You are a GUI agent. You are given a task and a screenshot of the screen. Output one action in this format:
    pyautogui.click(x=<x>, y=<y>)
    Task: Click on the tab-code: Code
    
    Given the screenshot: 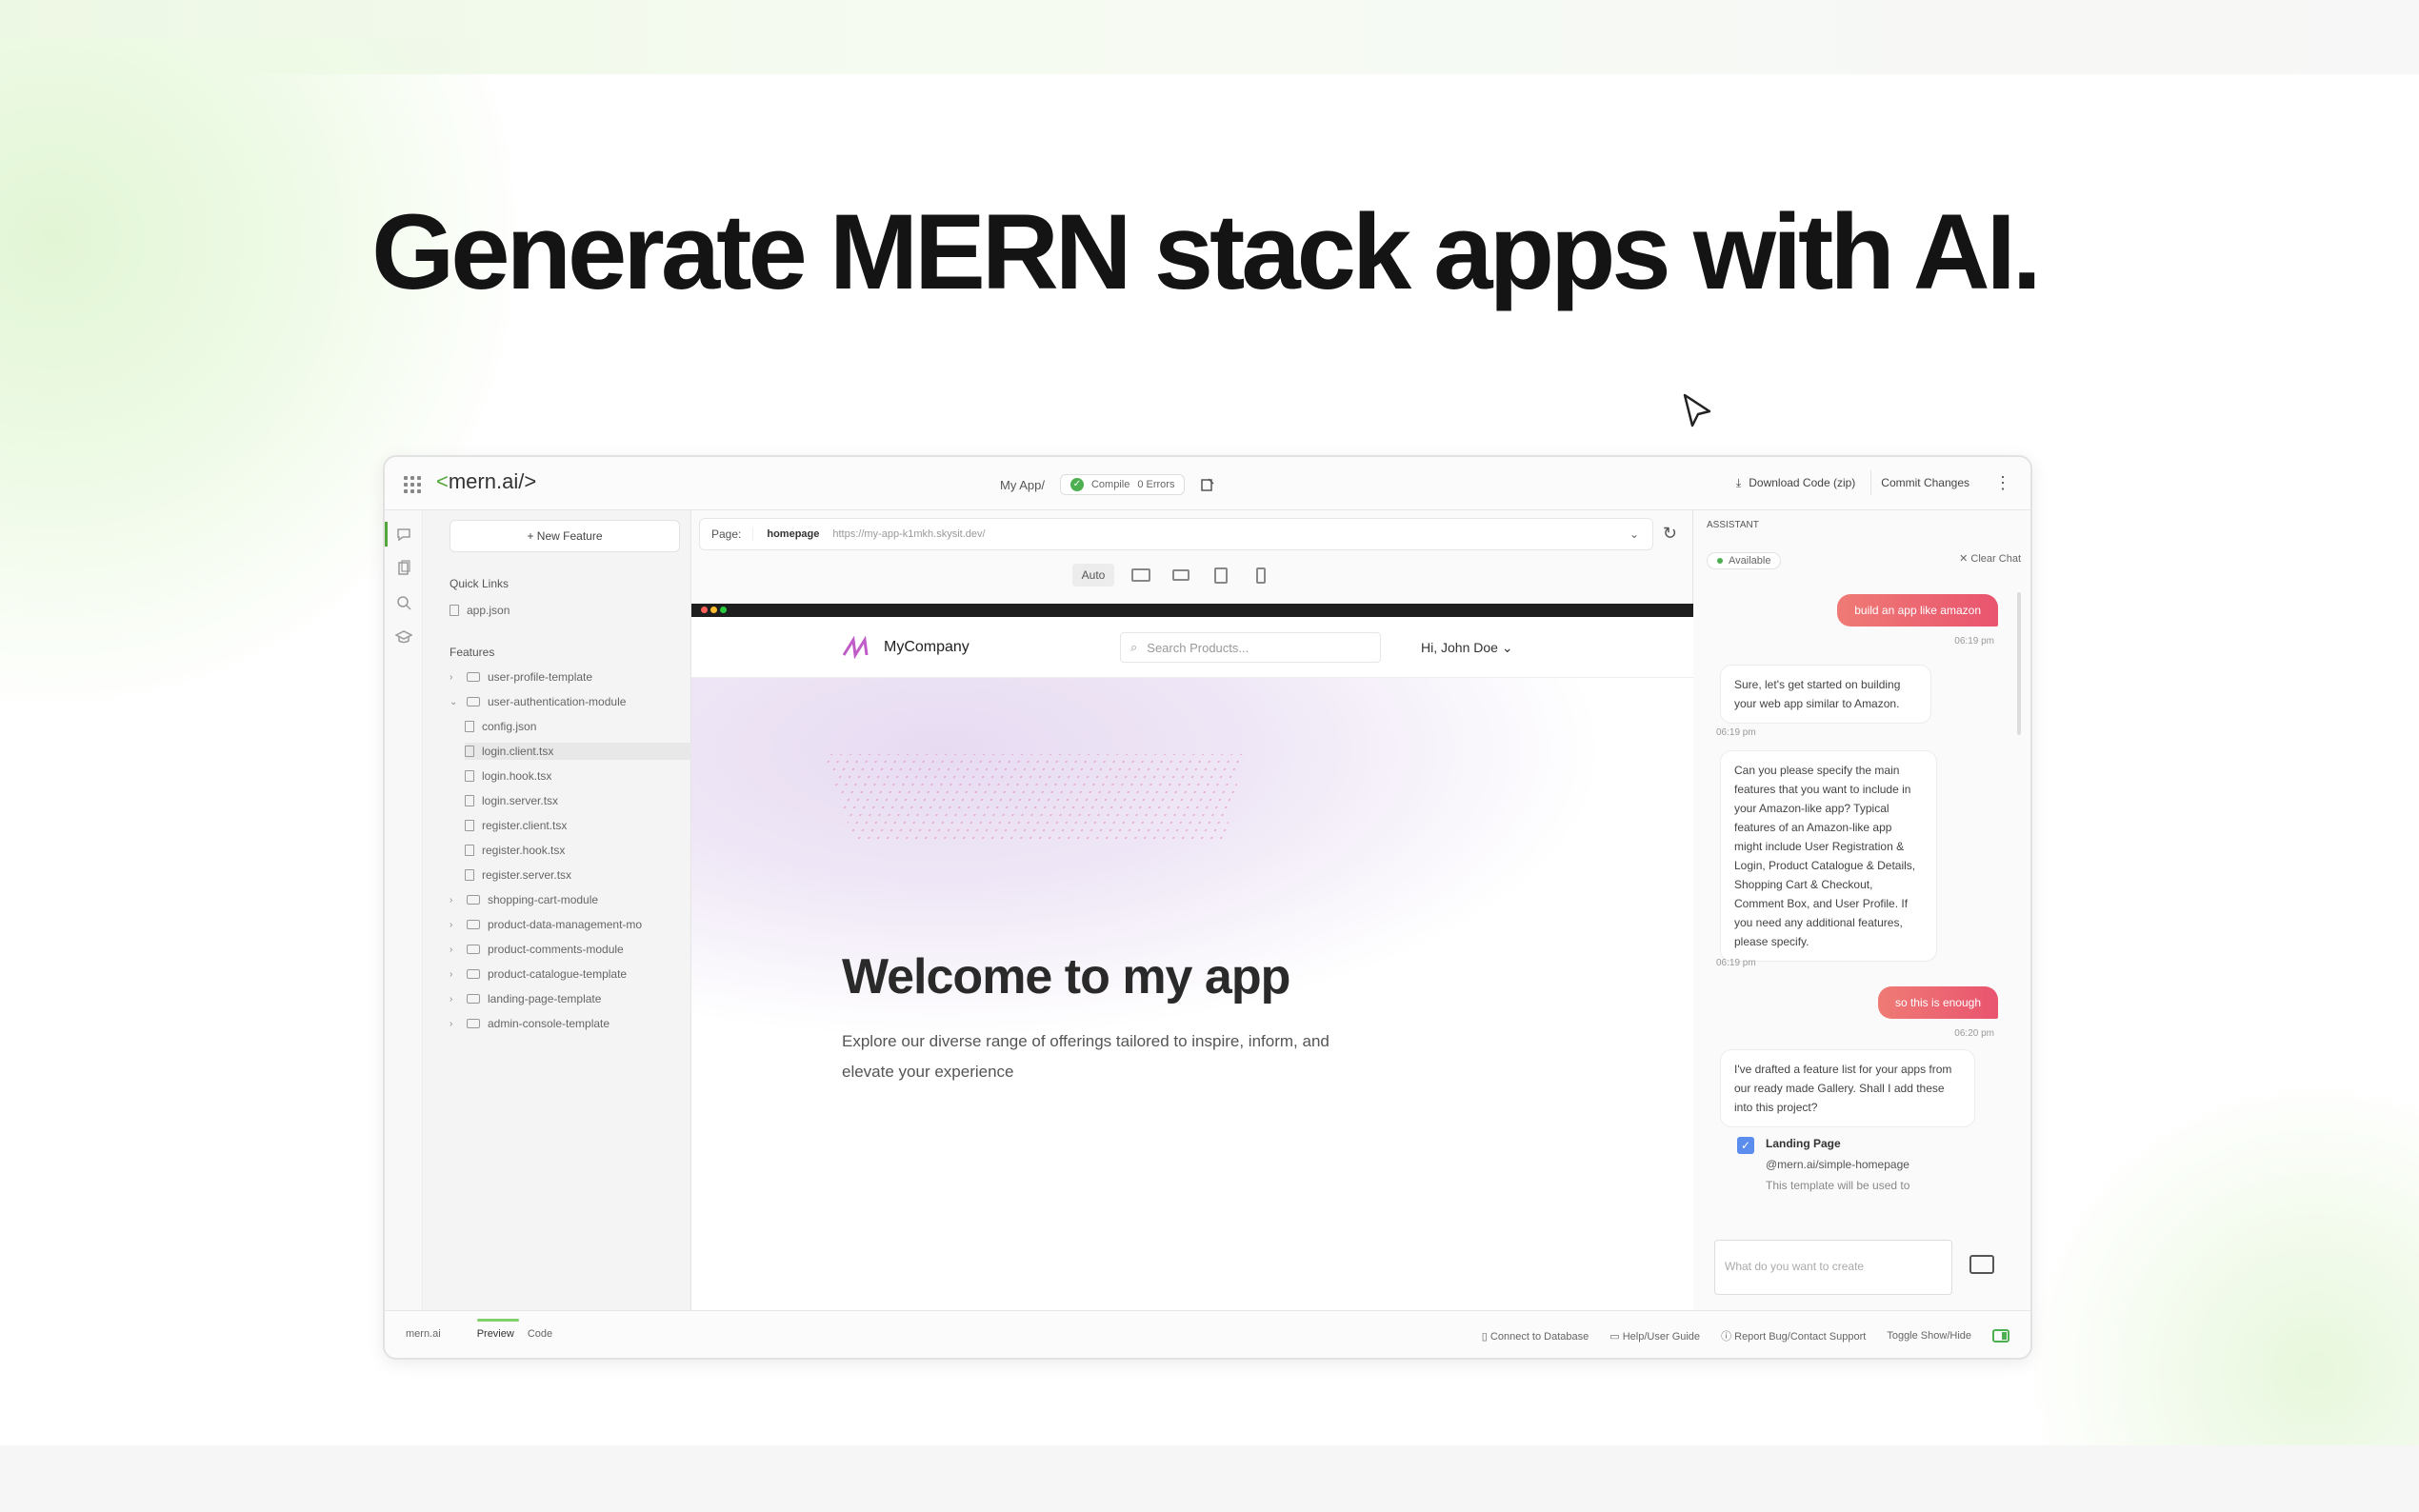 What is the action you would take?
    pyautogui.click(x=540, y=1334)
    